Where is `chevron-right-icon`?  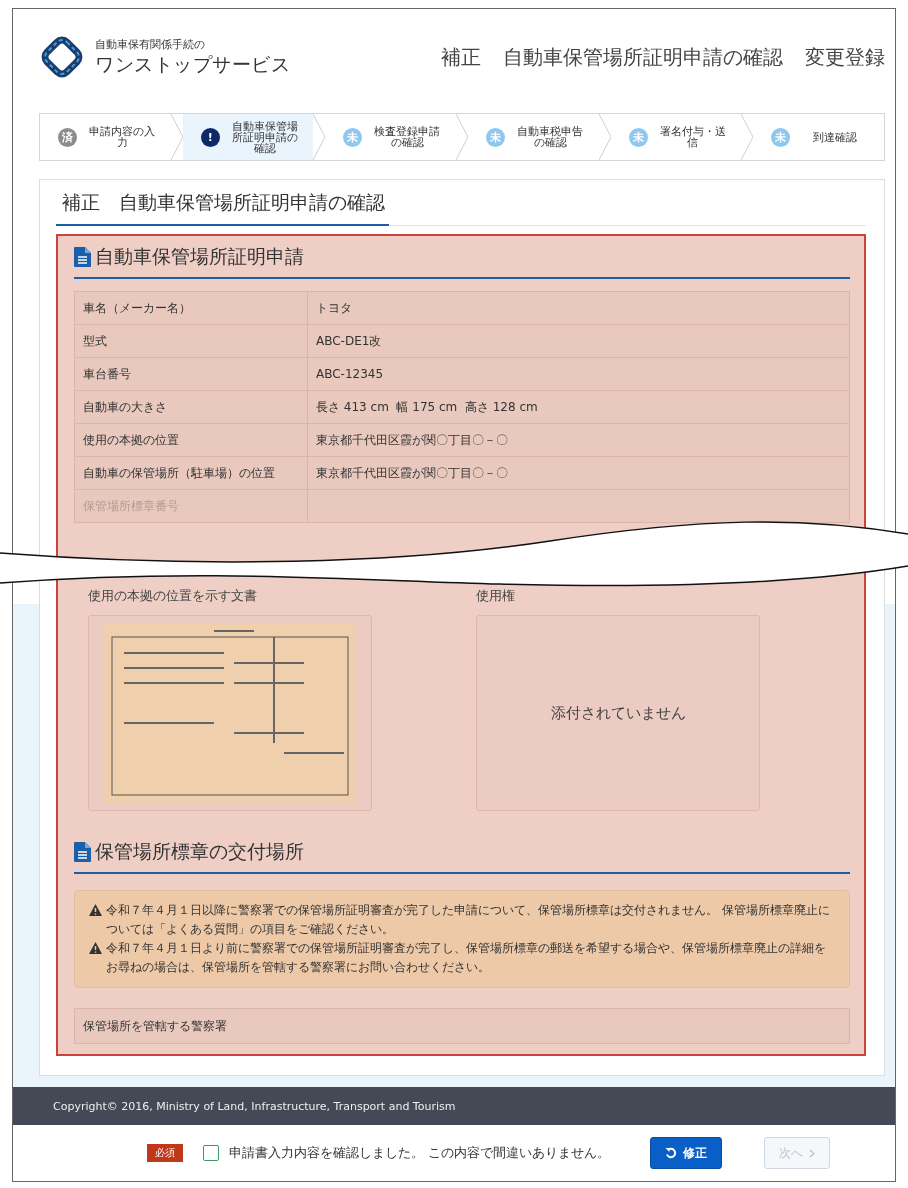
chevron-right-icon is located at coordinates (812, 1153).